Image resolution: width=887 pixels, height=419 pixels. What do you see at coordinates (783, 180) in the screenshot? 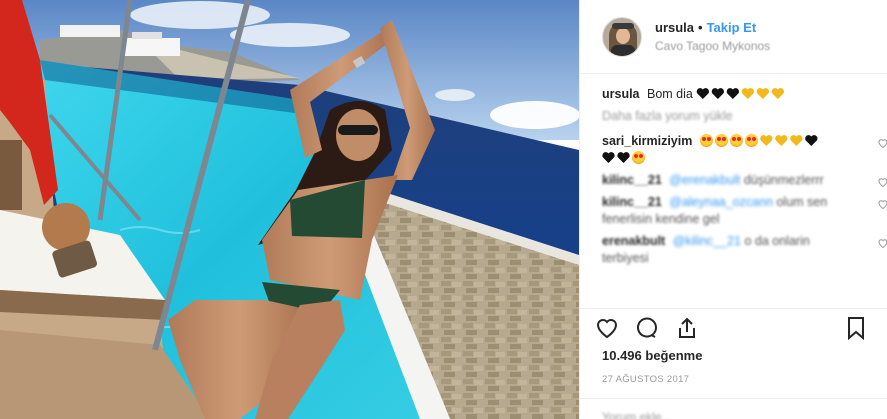
I see `comment-text: düşünmezlerrr` at bounding box center [783, 180].